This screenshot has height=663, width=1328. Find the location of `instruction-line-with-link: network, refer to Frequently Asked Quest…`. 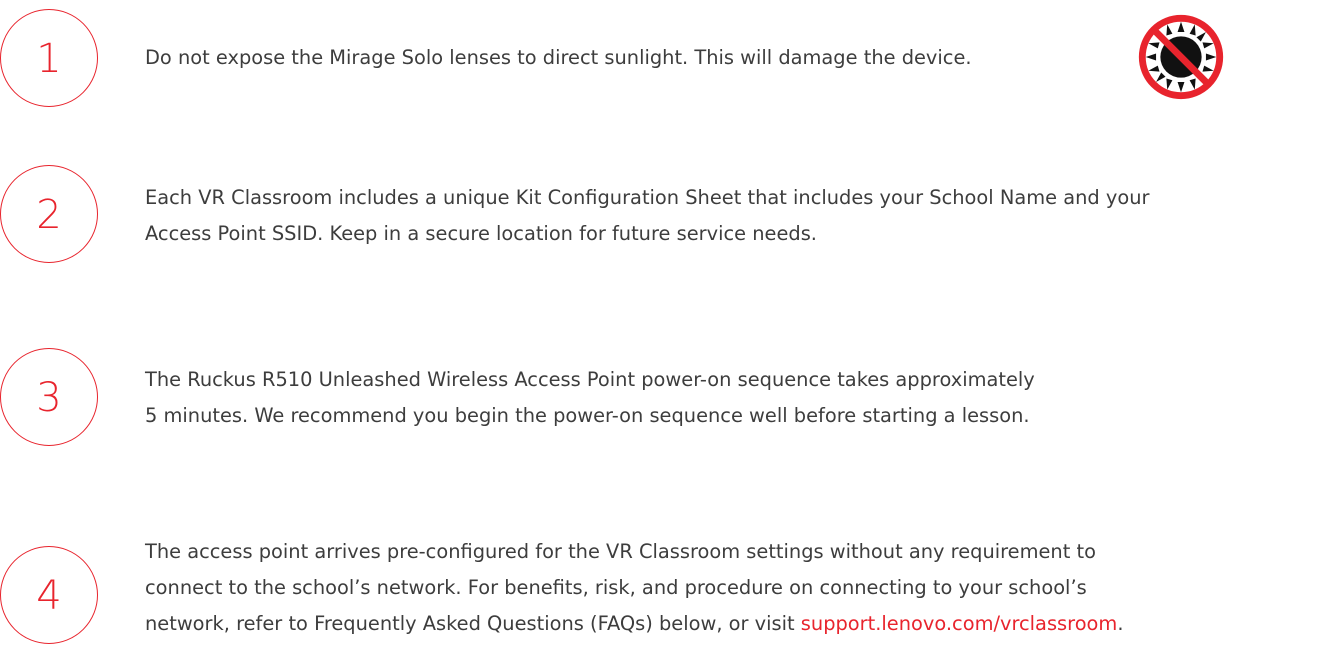

instruction-line-with-link: network, refer to Frequently Asked Quest… is located at coordinates (732, 624).